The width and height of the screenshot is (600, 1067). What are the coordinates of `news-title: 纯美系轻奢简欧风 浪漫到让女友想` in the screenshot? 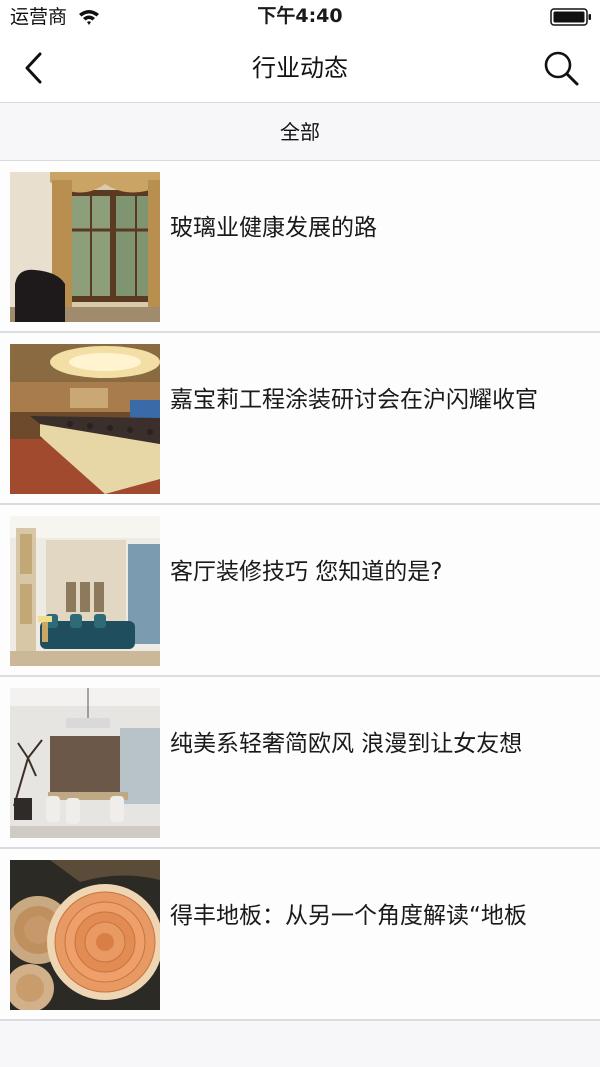 It's located at (346, 744).